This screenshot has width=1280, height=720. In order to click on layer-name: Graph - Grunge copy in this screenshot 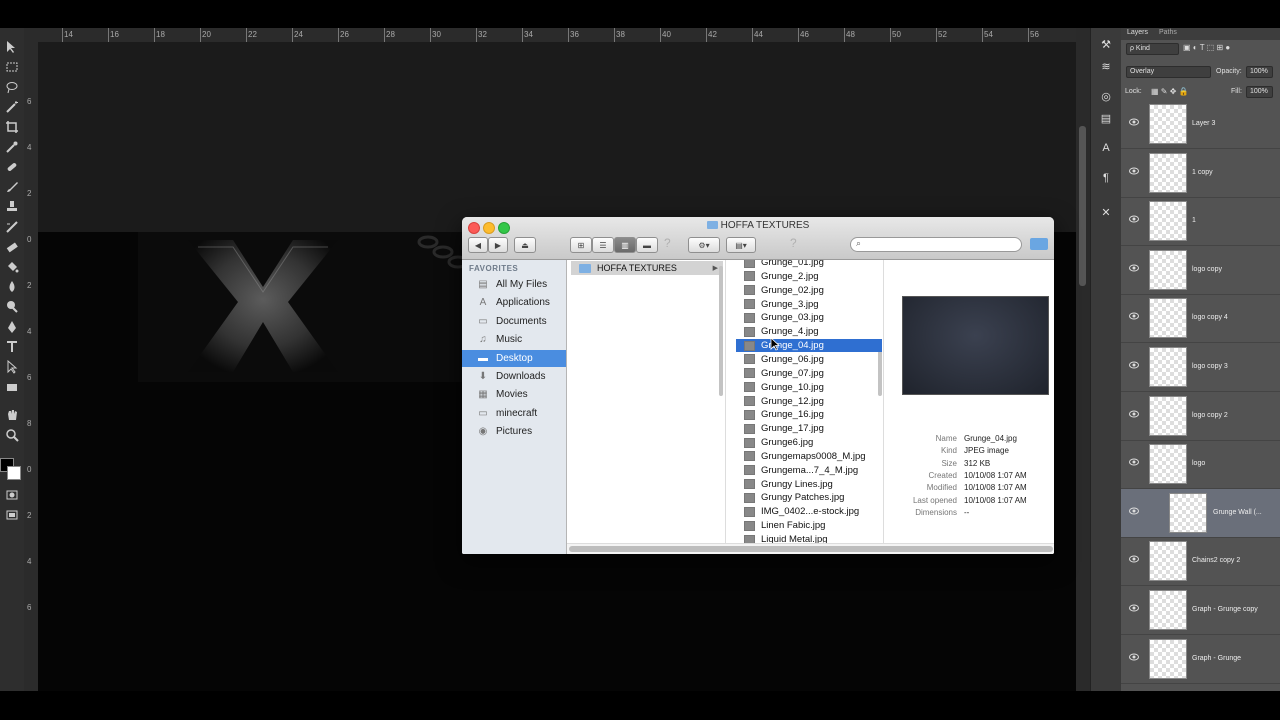, I will do `click(1225, 609)`.